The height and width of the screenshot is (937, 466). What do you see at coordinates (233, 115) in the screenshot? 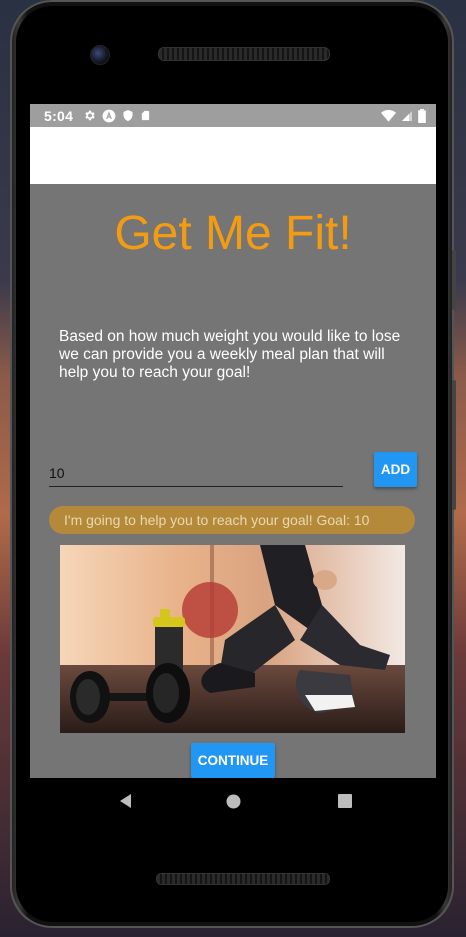
I see `status-bar: 5:04` at bounding box center [233, 115].